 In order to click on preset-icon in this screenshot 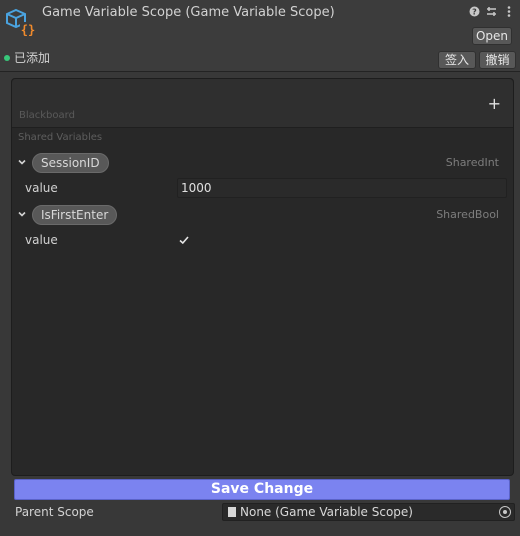, I will do `click(491, 11)`.